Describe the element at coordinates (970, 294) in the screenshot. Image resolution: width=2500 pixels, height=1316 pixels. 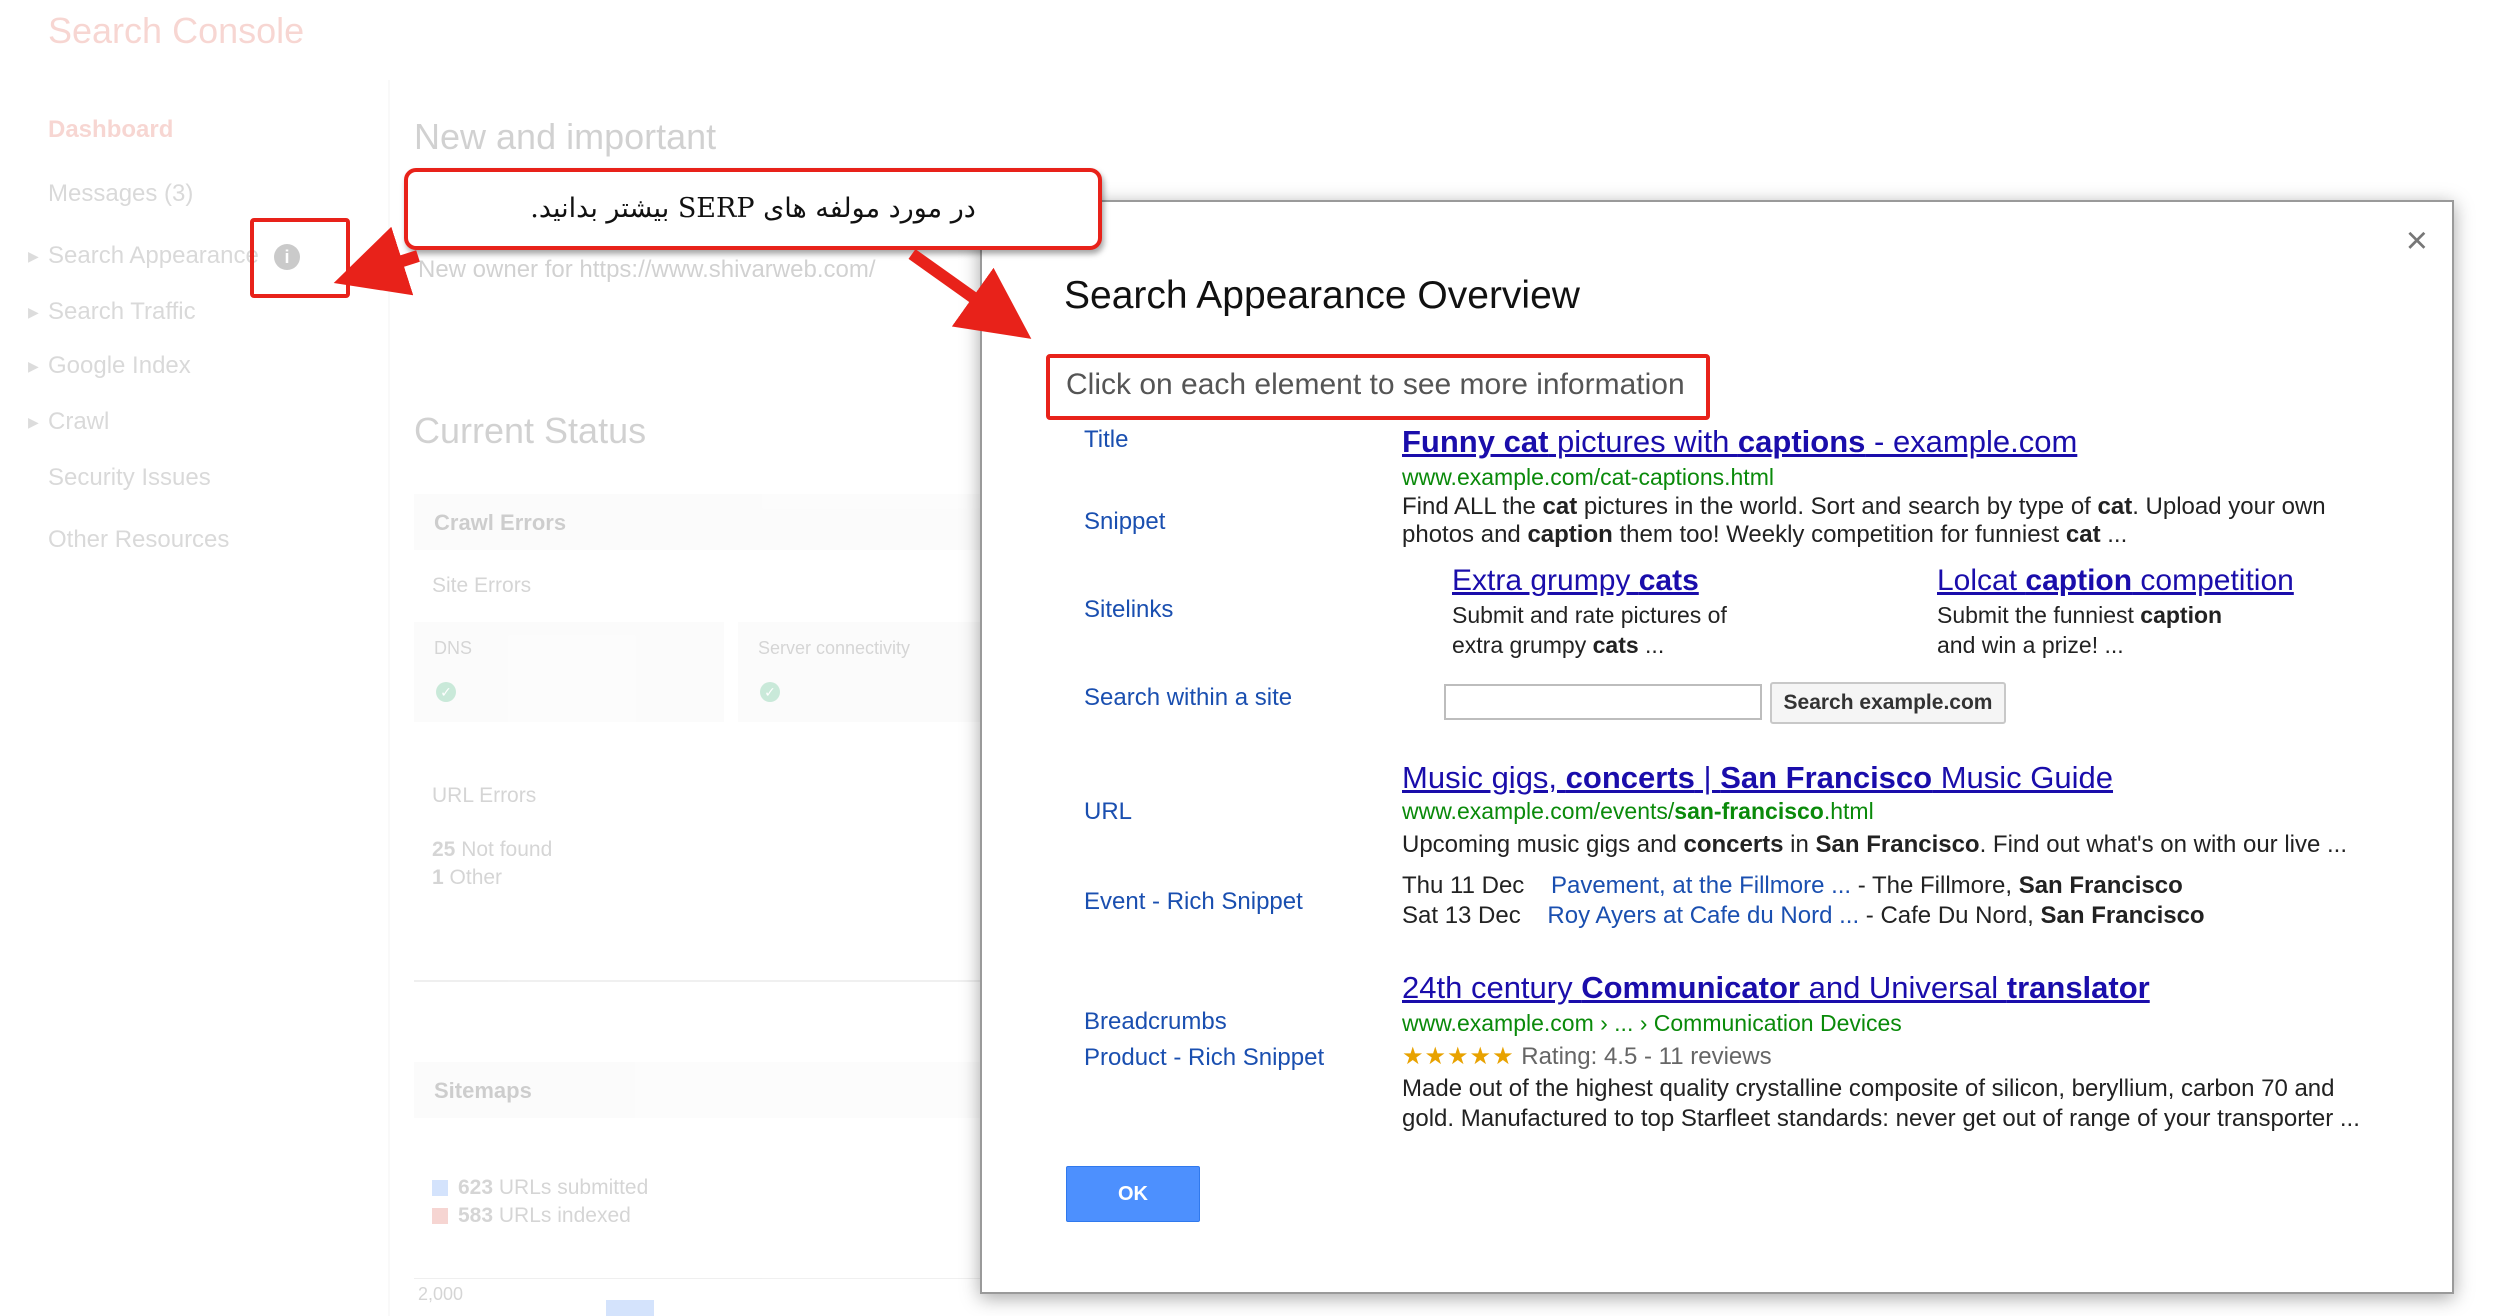
I see `arrow-to-dialog` at that location.